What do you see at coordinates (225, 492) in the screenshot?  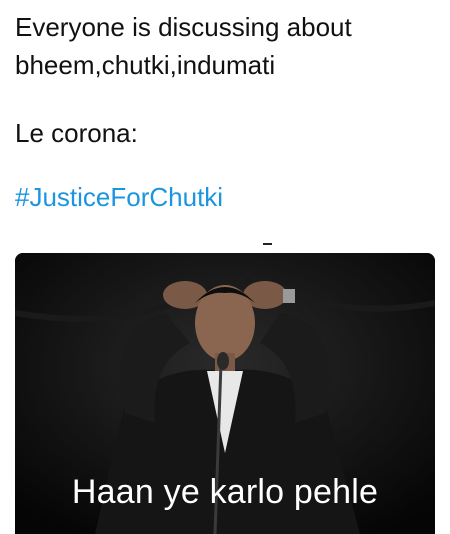 I see `meme-caption: Haan ye karlo pehle` at bounding box center [225, 492].